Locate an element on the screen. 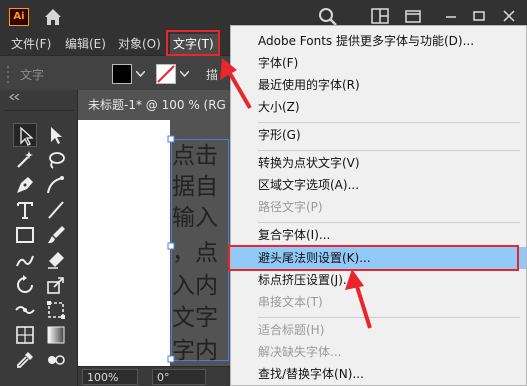 This screenshot has width=527, height=386. width-tool-icon is located at coordinates (25, 310).